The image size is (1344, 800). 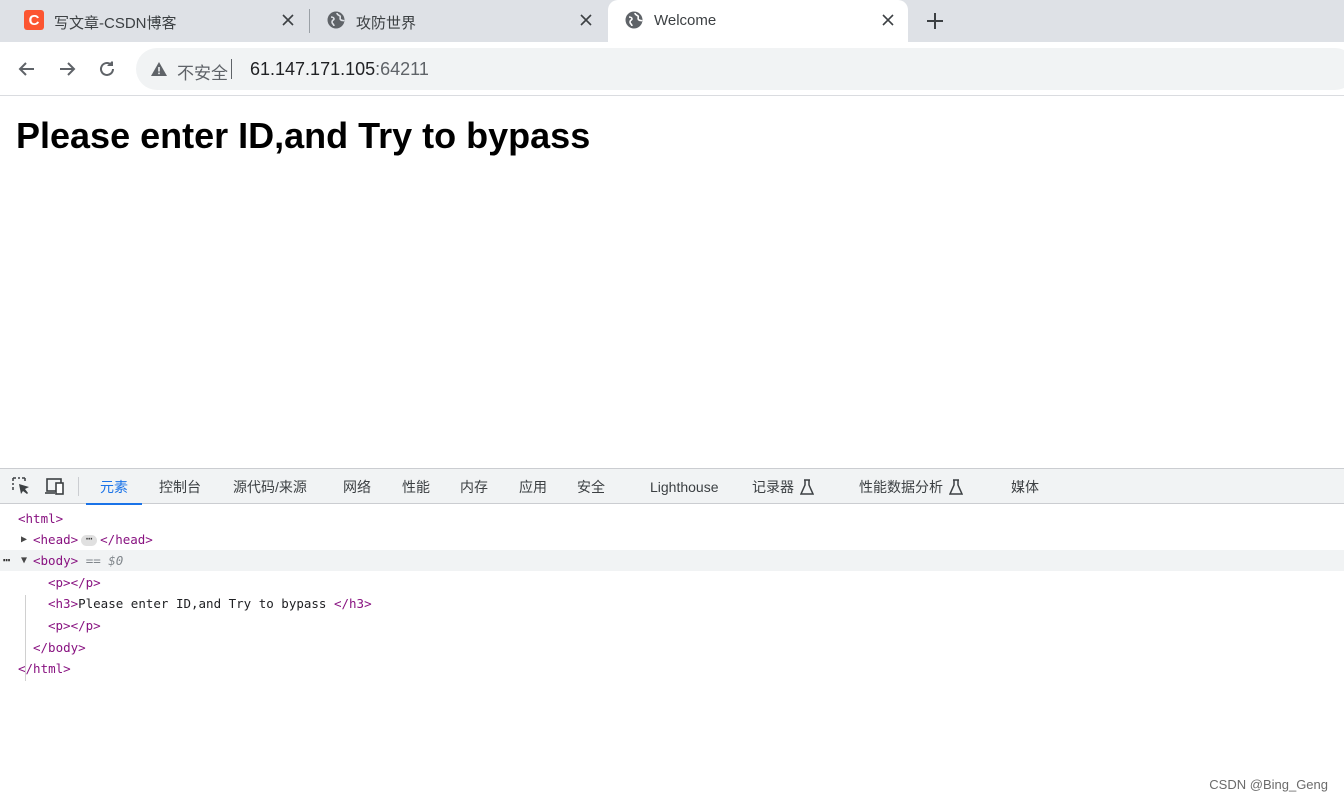 I want to click on tag-head-close: </head>, so click(x=126, y=539).